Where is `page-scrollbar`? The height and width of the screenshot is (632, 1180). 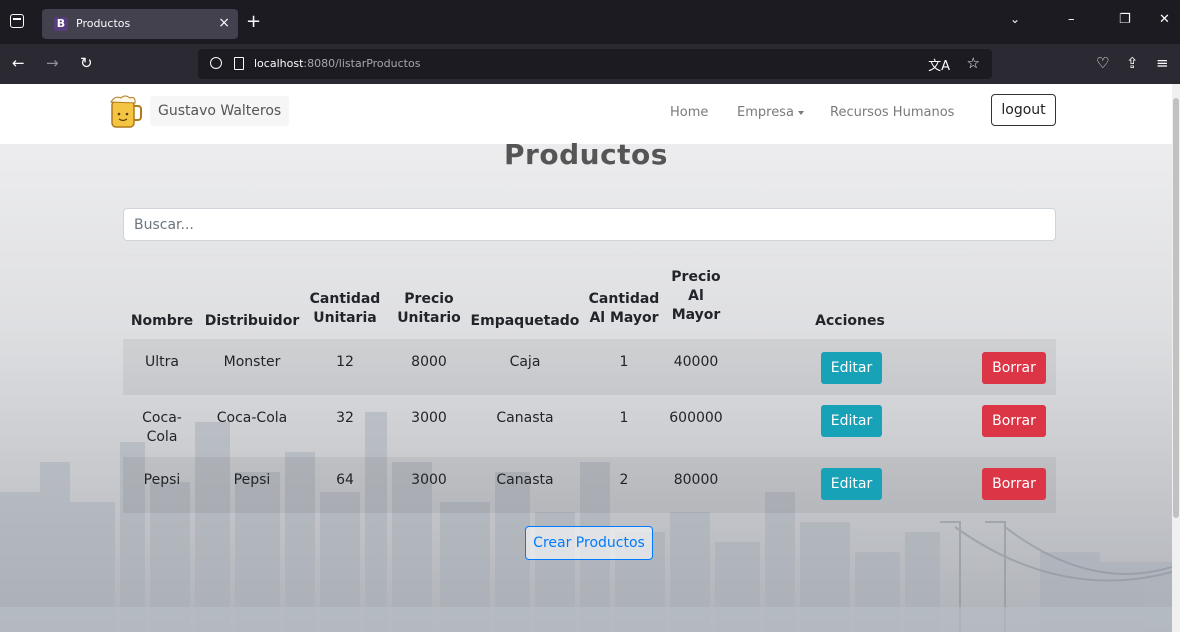
page-scrollbar is located at coordinates (1176, 358).